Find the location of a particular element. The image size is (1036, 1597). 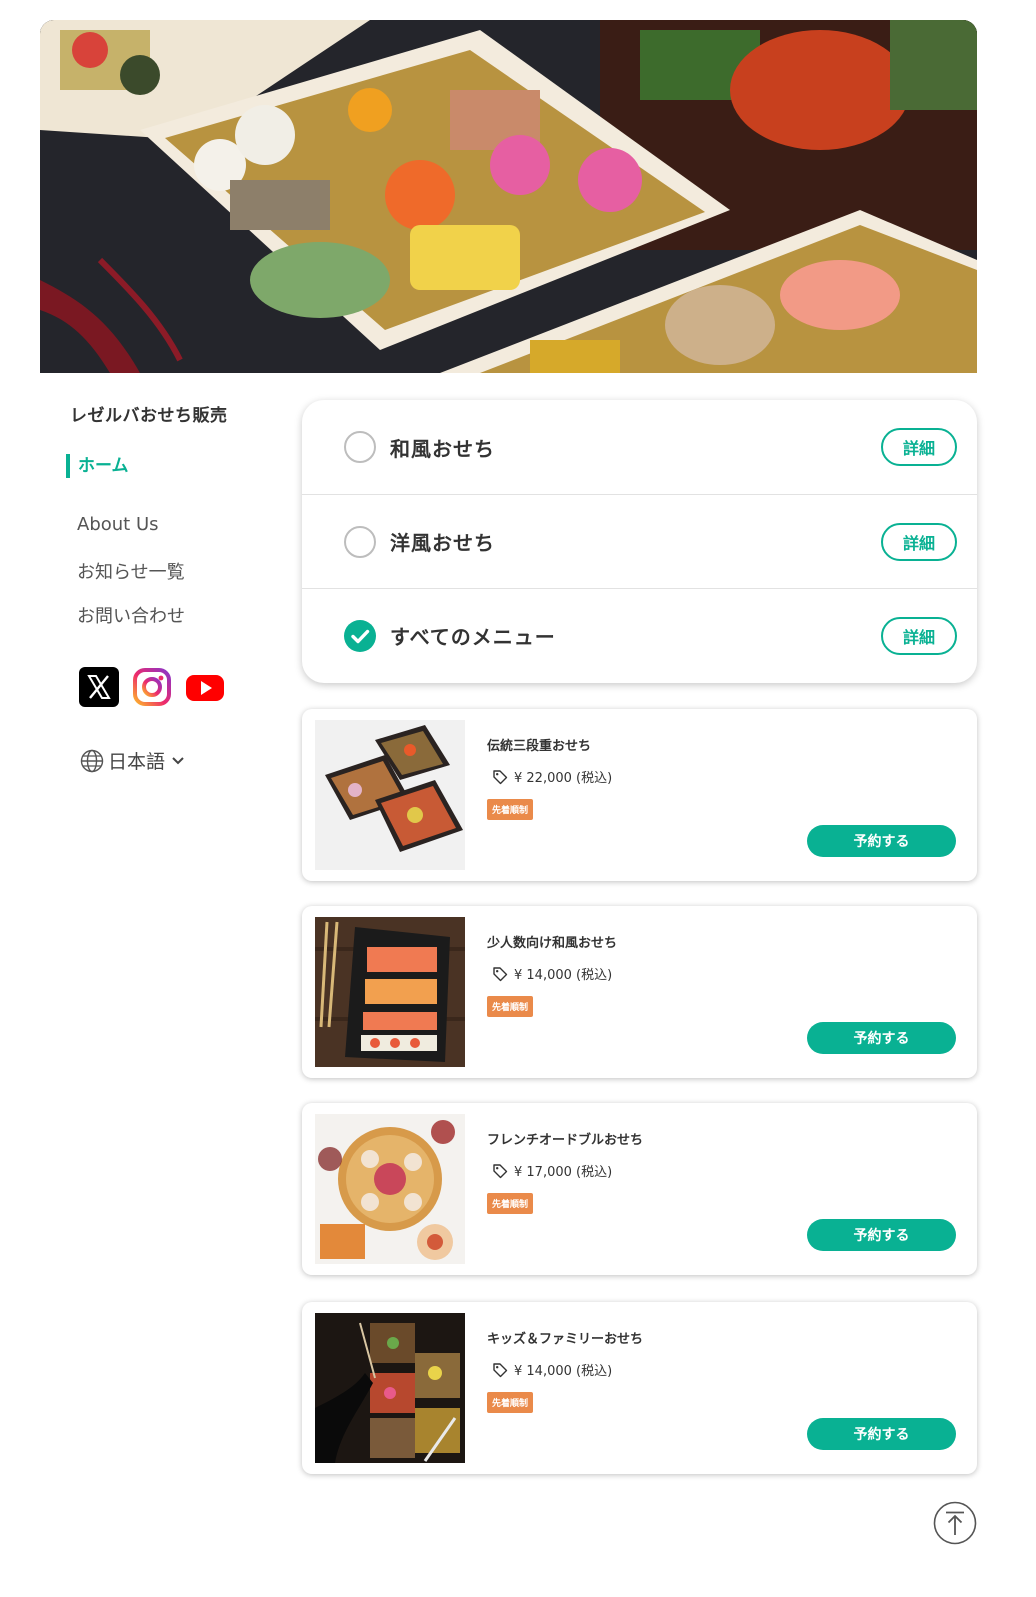

category-row-western: 洋風おせち 詳細 is located at coordinates (639, 541).